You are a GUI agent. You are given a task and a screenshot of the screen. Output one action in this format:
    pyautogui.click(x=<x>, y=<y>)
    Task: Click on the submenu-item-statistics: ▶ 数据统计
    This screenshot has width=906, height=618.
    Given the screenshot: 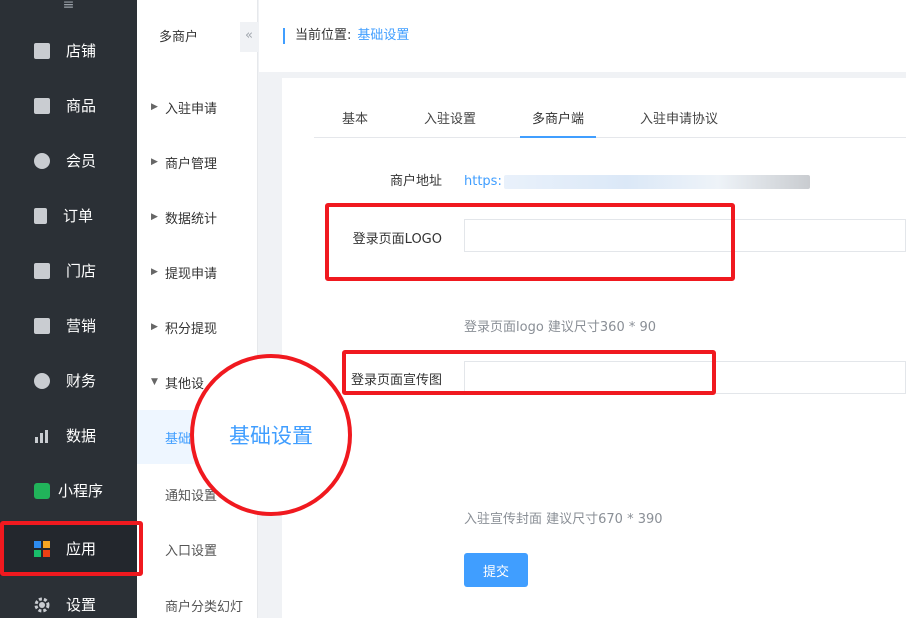 What is the action you would take?
    pyautogui.click(x=197, y=217)
    